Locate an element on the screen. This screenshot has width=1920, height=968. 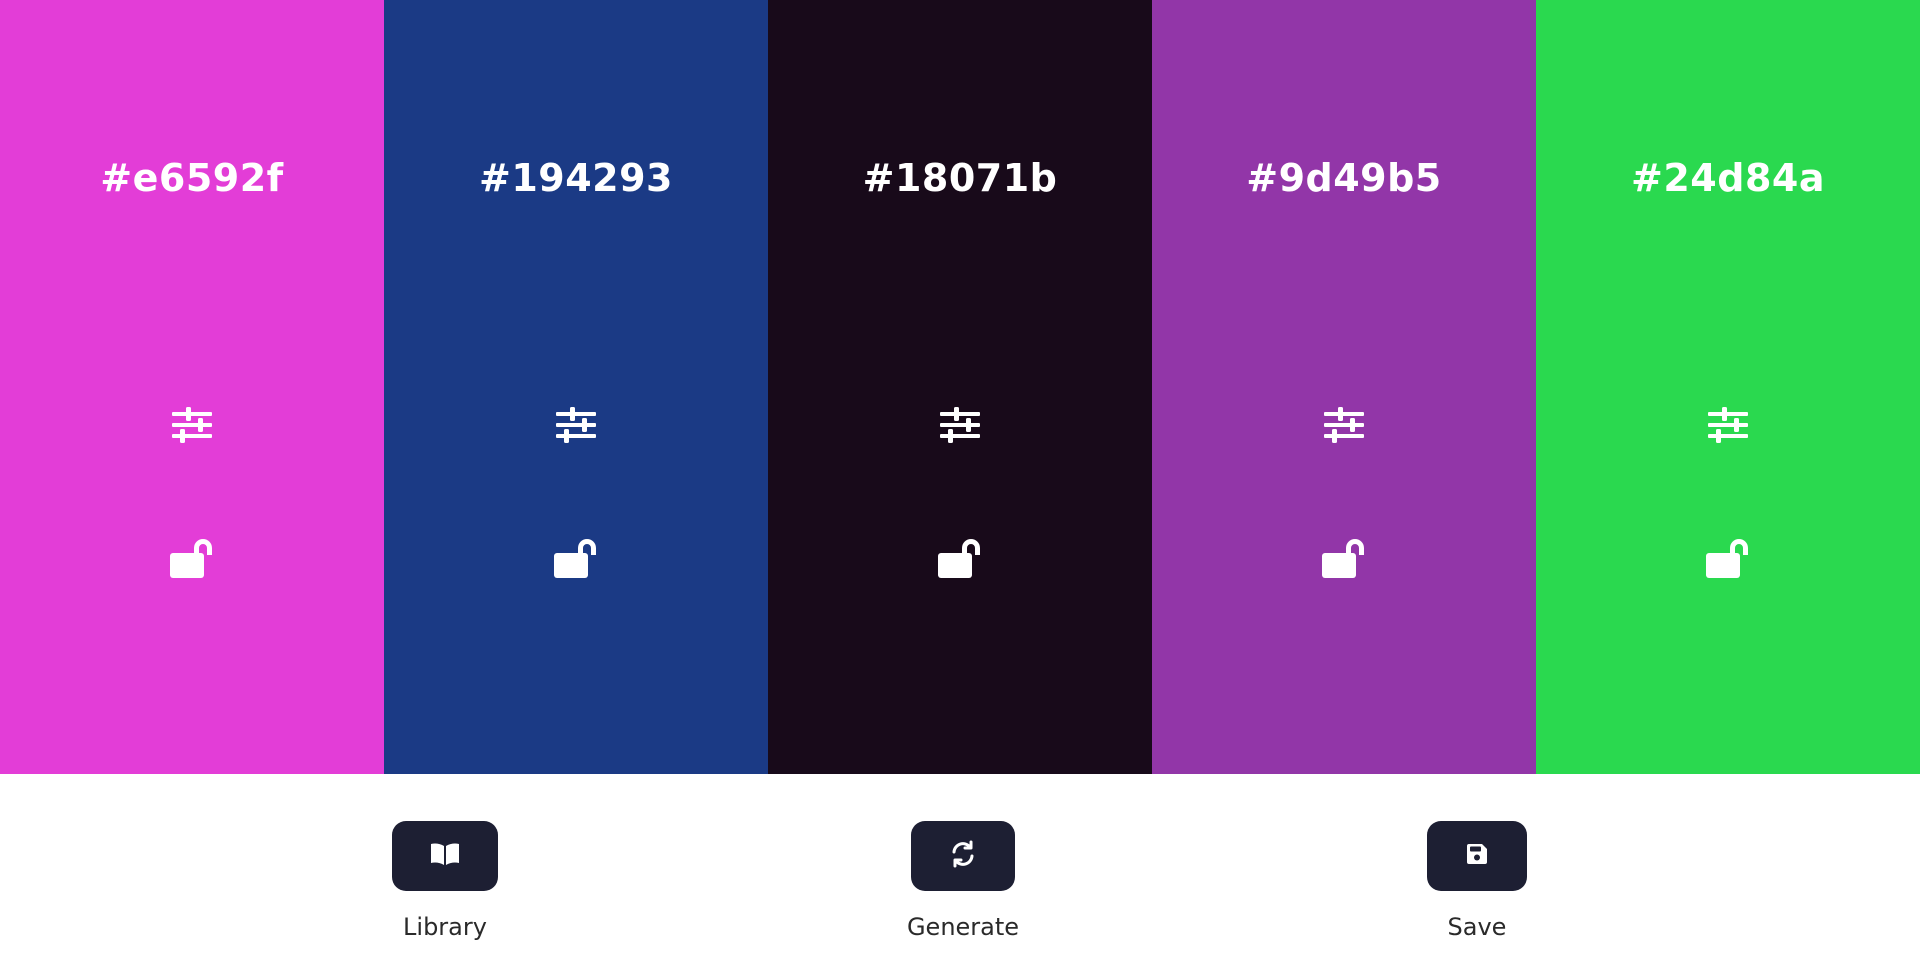
hex-code: #18071b is located at coordinates (960, 178).